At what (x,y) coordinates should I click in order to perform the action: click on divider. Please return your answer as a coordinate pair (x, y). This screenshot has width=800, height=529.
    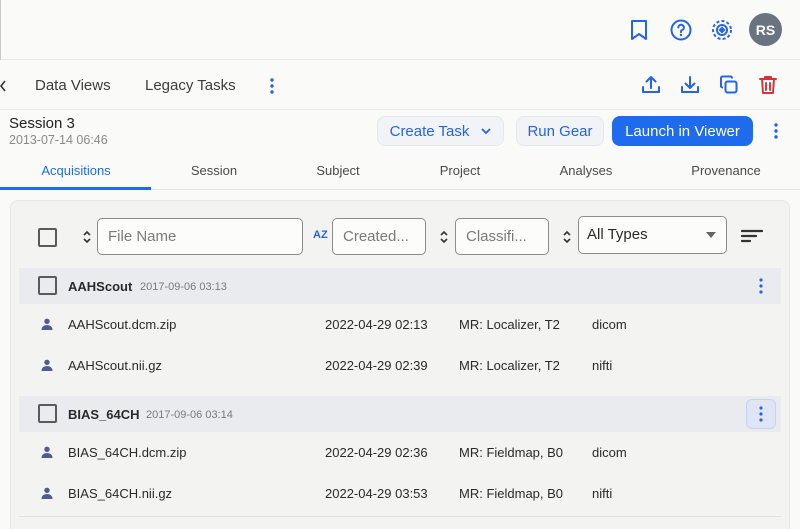
    Looking at the image, I should click on (400, 516).